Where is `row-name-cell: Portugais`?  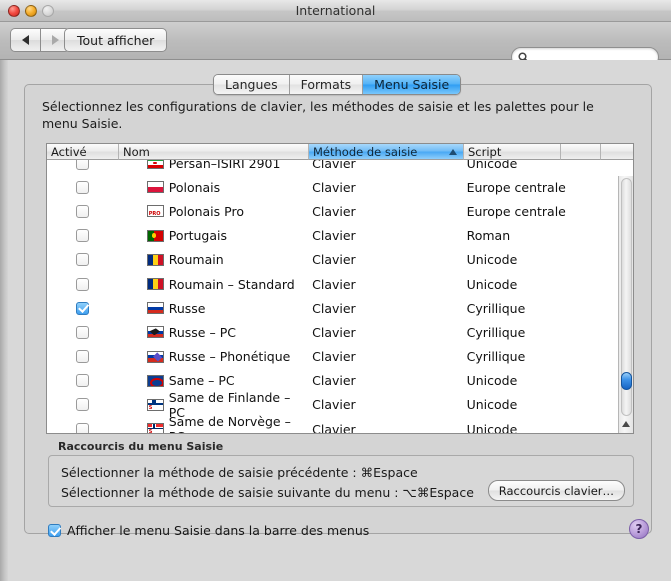 row-name-cell: Portugais is located at coordinates (213, 235).